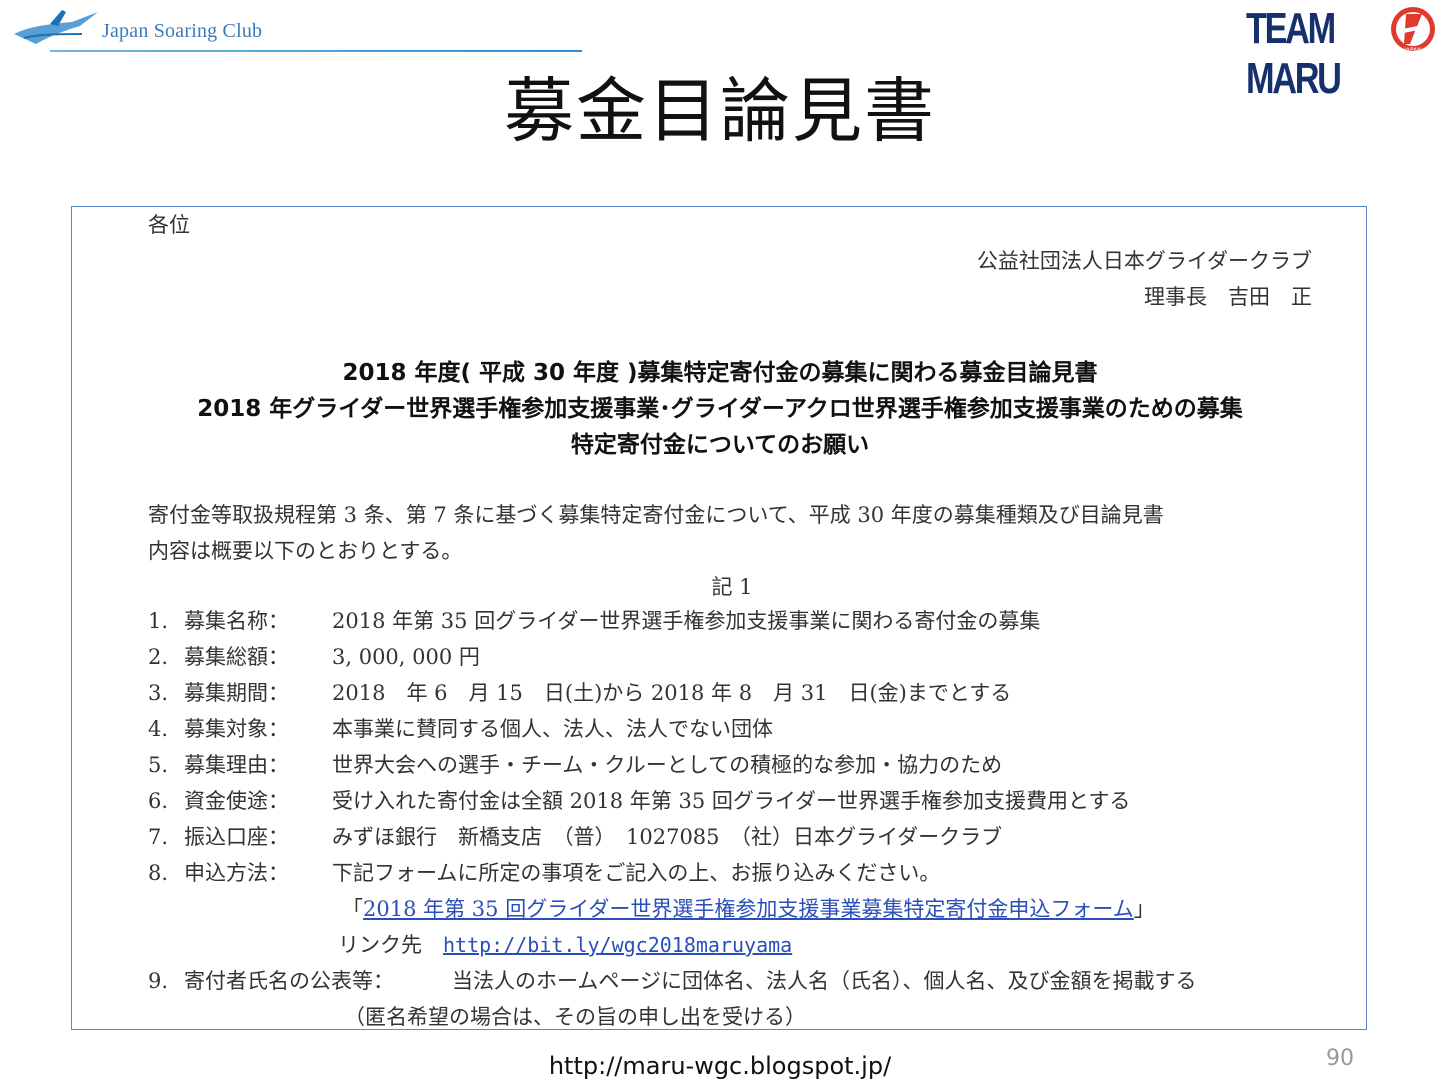 This screenshot has height=1080, width=1440. I want to click on form-bracket-open: 「, so click(352, 909).